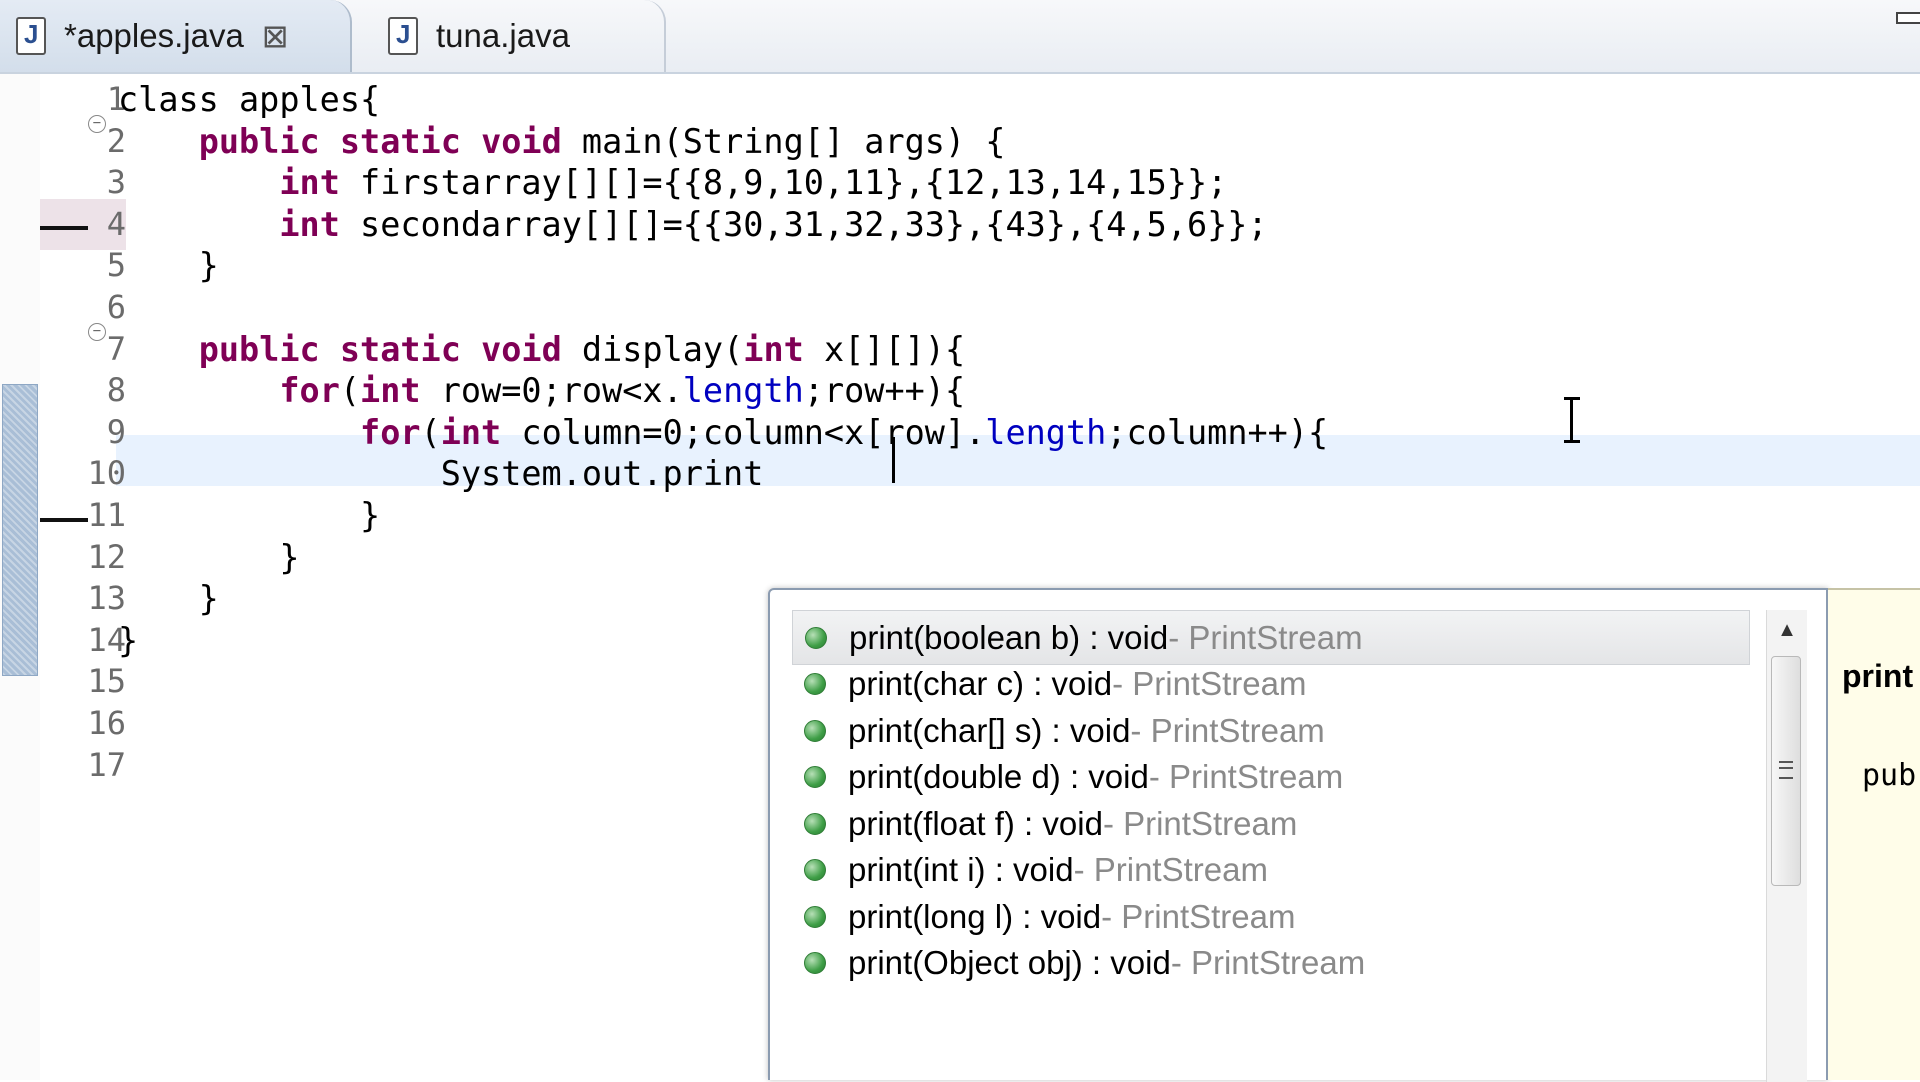 The width and height of the screenshot is (1920, 1082). I want to click on tab-apples-java: *apples.java ⊠, so click(176, 36).